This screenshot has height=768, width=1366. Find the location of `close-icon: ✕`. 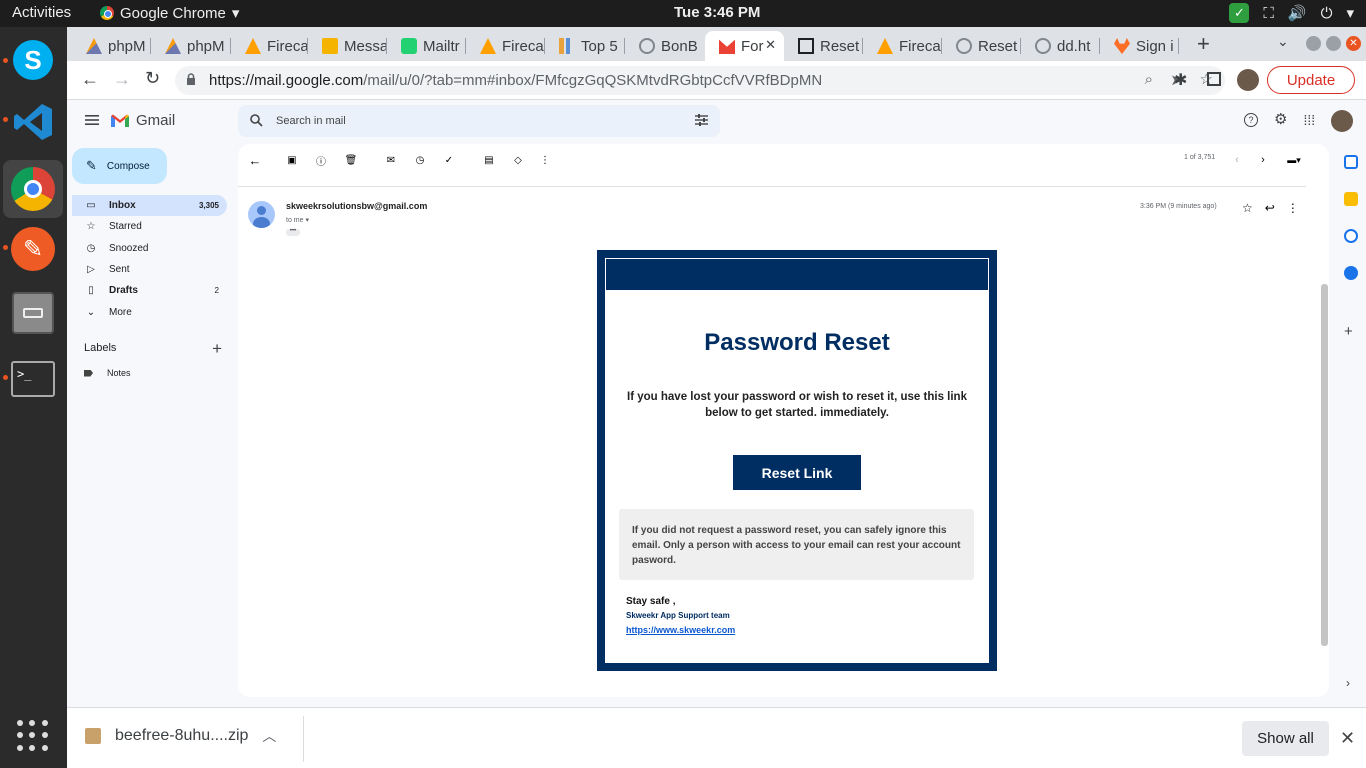

close-icon: ✕ is located at coordinates (1347, 738).